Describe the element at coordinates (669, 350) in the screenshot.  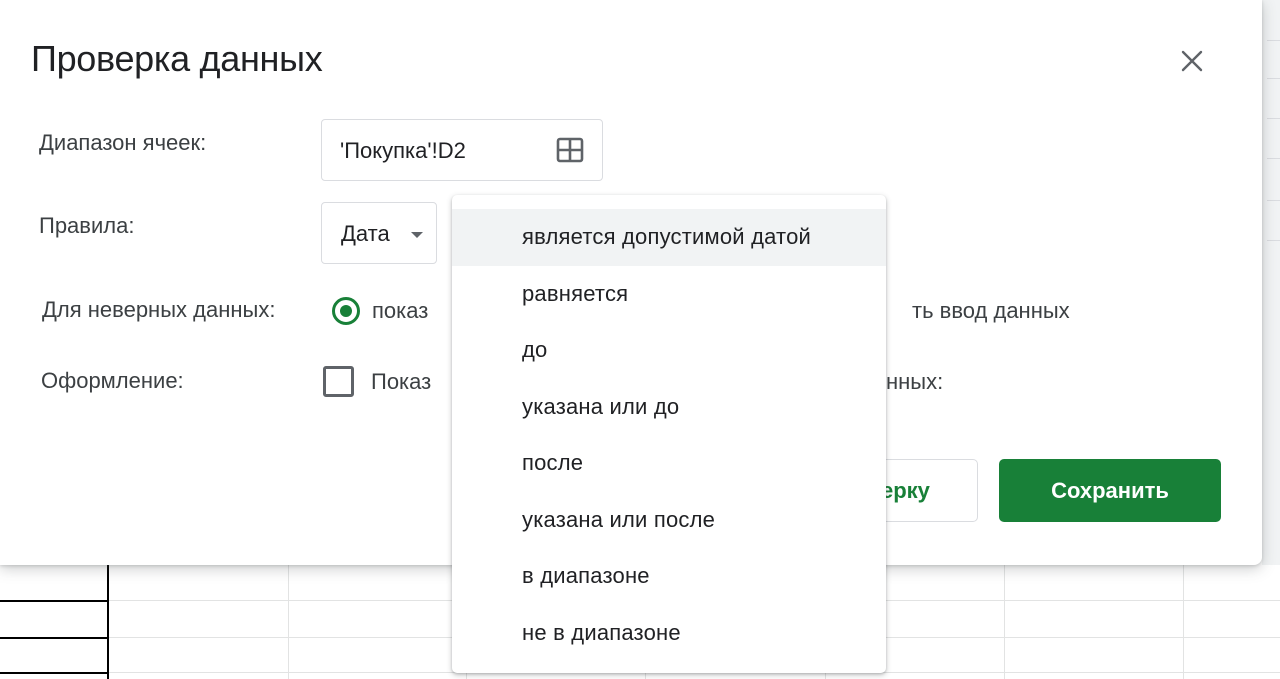
I see `menu-item-before: до` at that location.